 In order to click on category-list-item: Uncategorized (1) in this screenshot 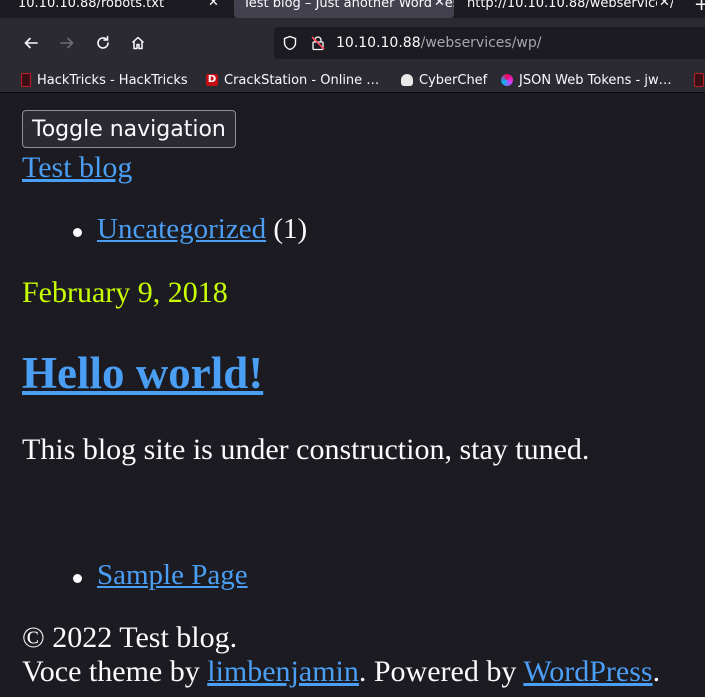, I will do `click(202, 229)`.